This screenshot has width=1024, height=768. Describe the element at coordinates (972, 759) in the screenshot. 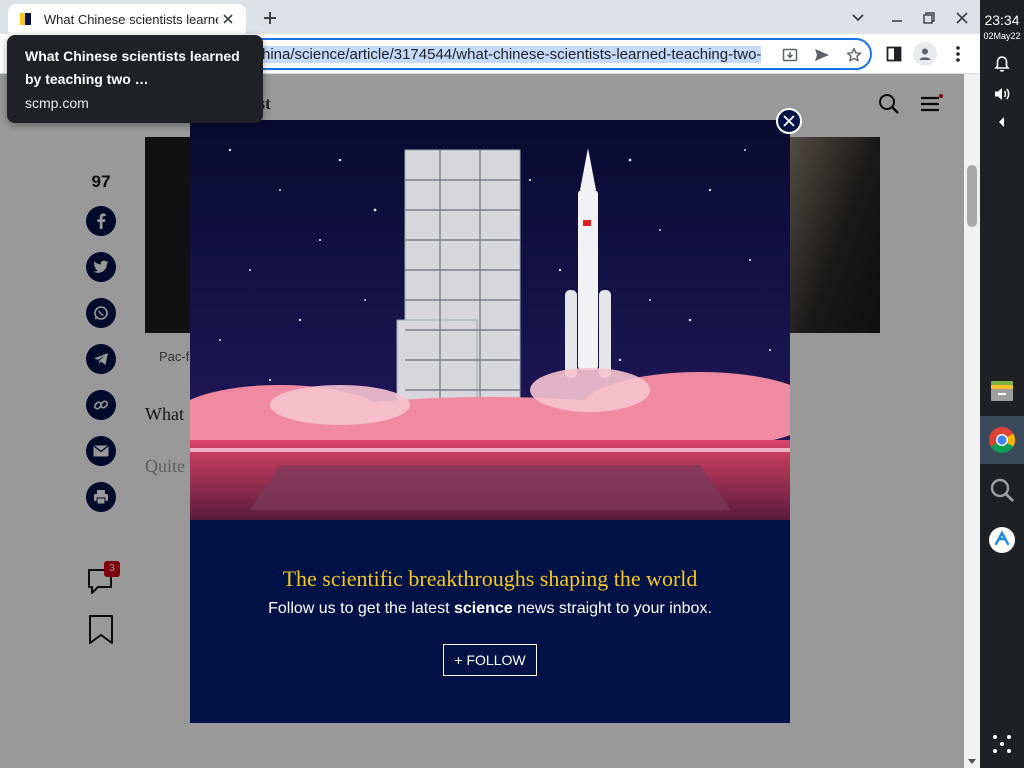

I see `scroll-down-arrow-icon` at that location.